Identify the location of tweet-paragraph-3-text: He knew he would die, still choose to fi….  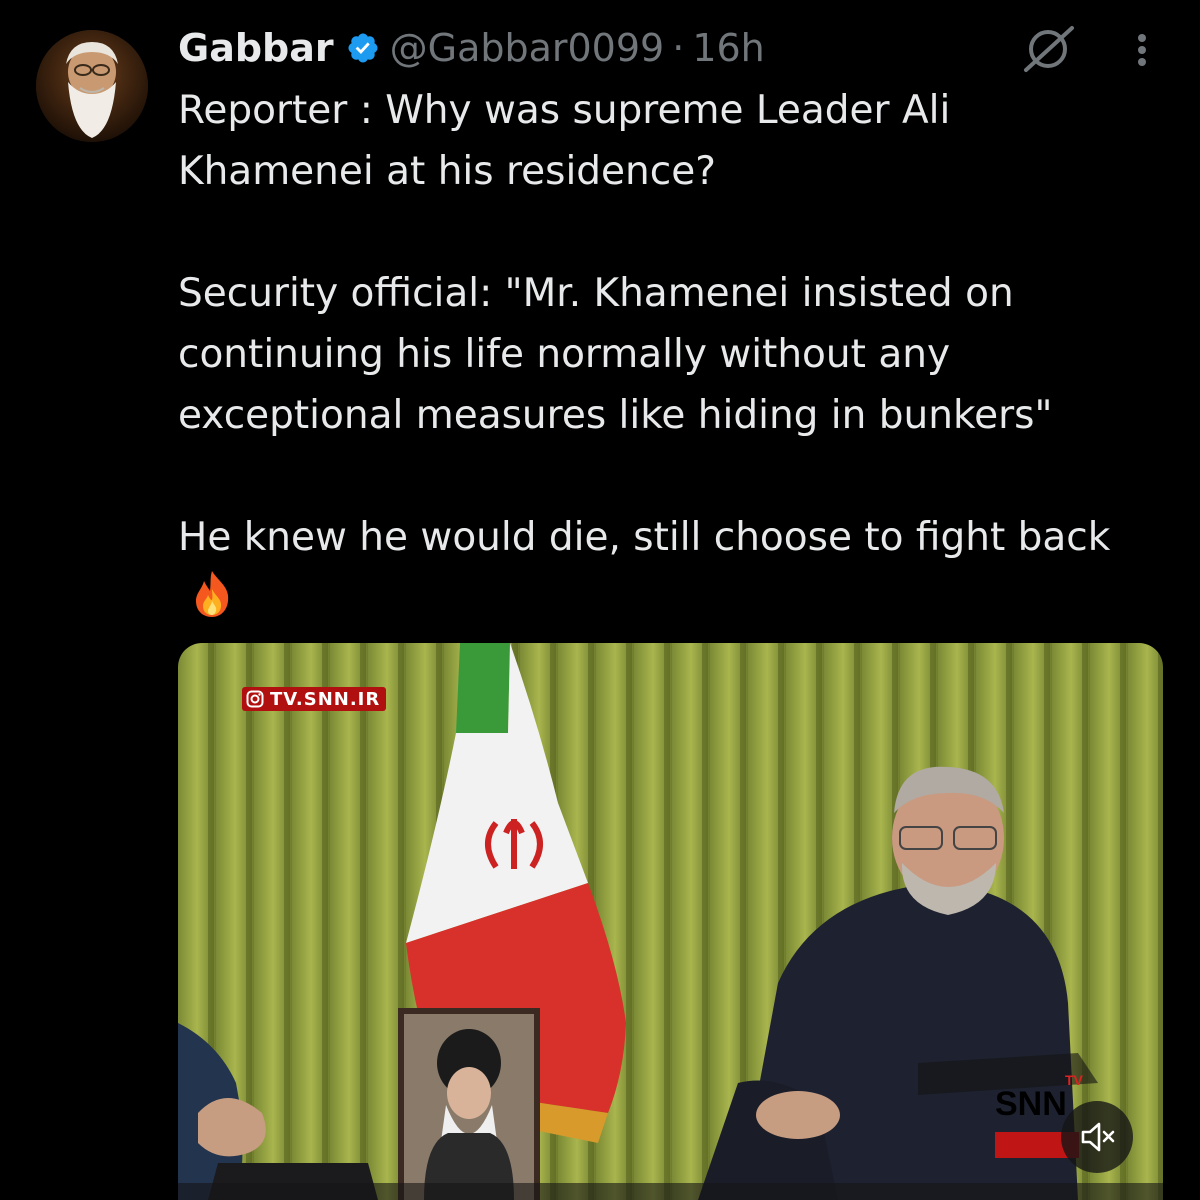
(644, 537).